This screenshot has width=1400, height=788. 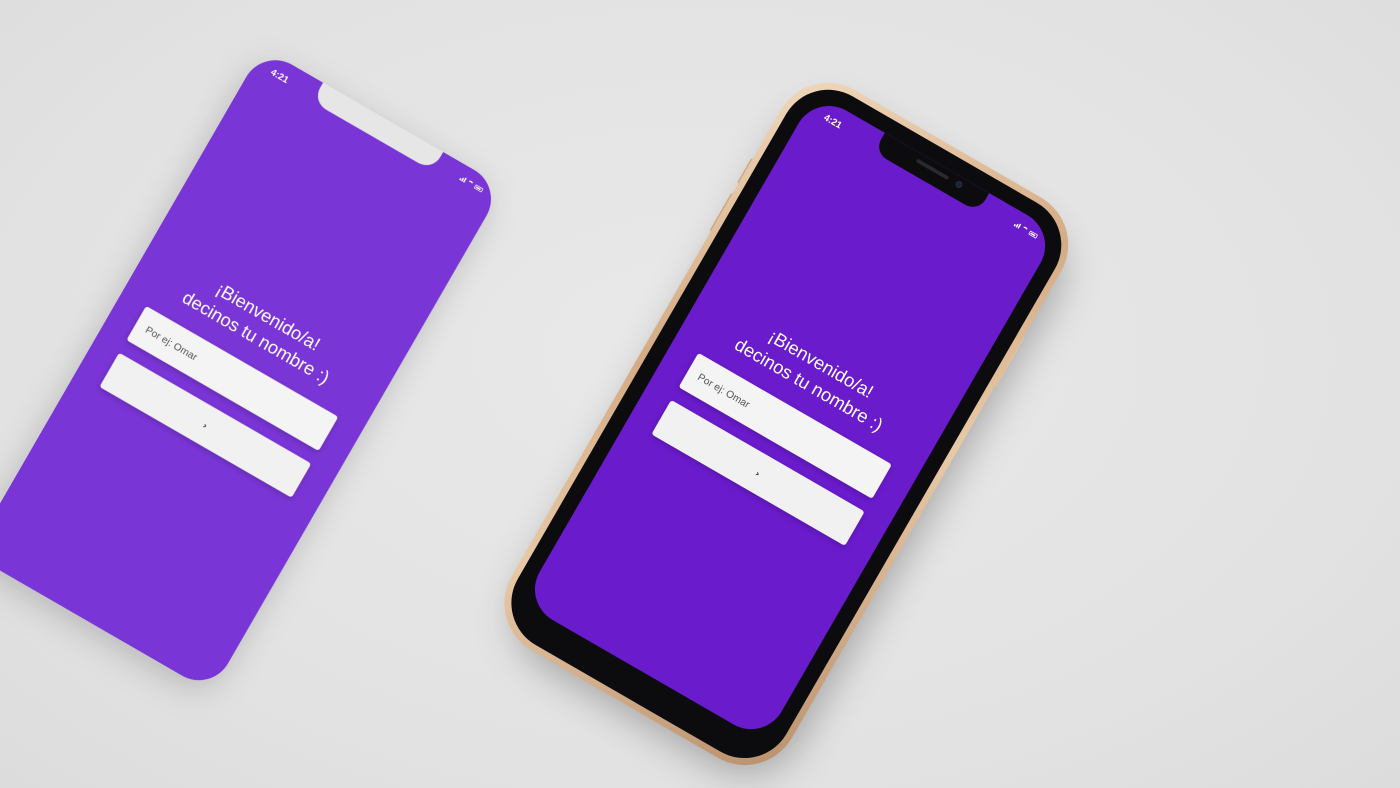 What do you see at coordinates (378, 125) in the screenshot?
I see `notch-cutout` at bounding box center [378, 125].